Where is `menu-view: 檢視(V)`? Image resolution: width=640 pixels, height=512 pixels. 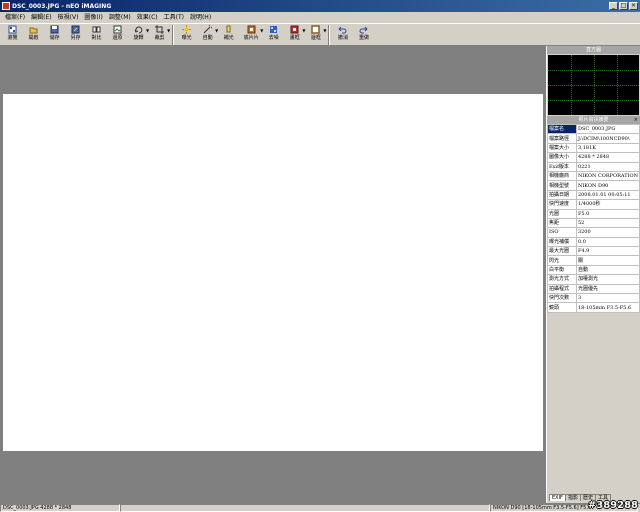 menu-view: 檢視(V) is located at coordinates (68, 18).